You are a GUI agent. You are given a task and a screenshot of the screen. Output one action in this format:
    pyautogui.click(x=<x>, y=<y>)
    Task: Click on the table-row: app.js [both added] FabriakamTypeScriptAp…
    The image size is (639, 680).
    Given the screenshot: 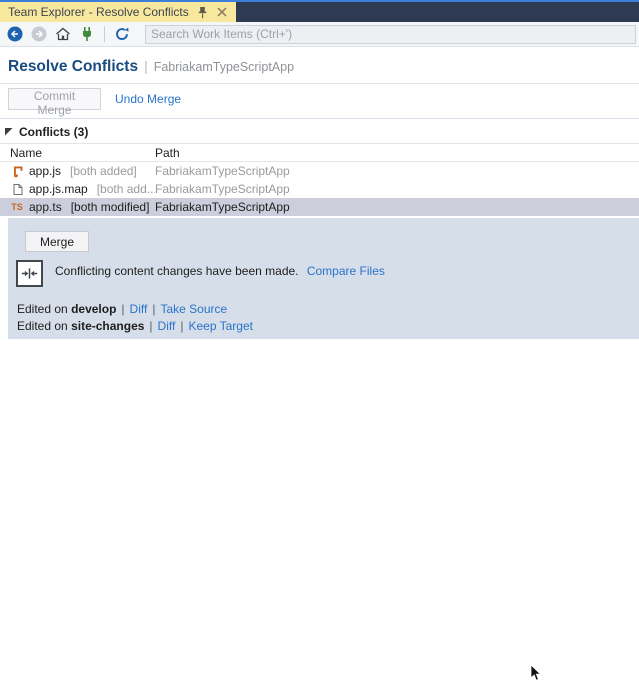 What is the action you would take?
    pyautogui.click(x=319, y=171)
    